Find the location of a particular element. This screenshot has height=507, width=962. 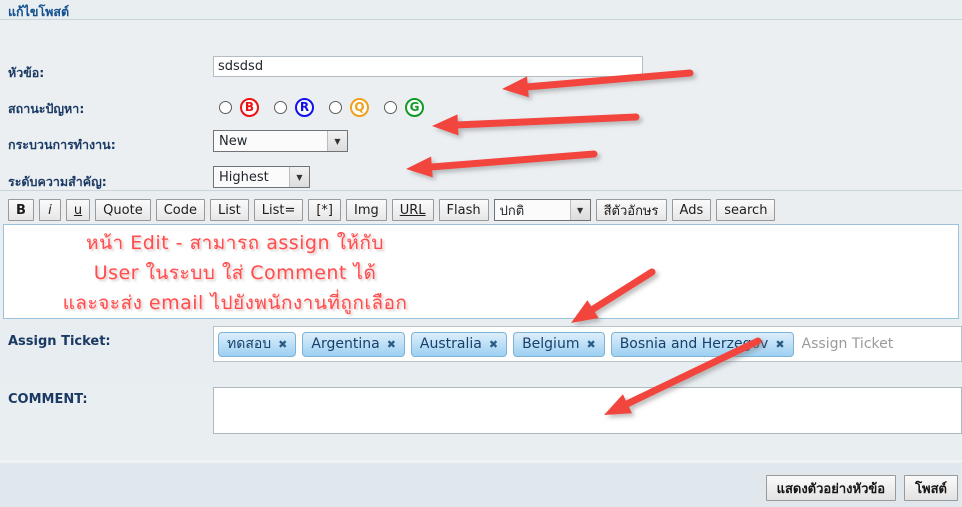

assign-tag: Argentina ✖ is located at coordinates (353, 344).